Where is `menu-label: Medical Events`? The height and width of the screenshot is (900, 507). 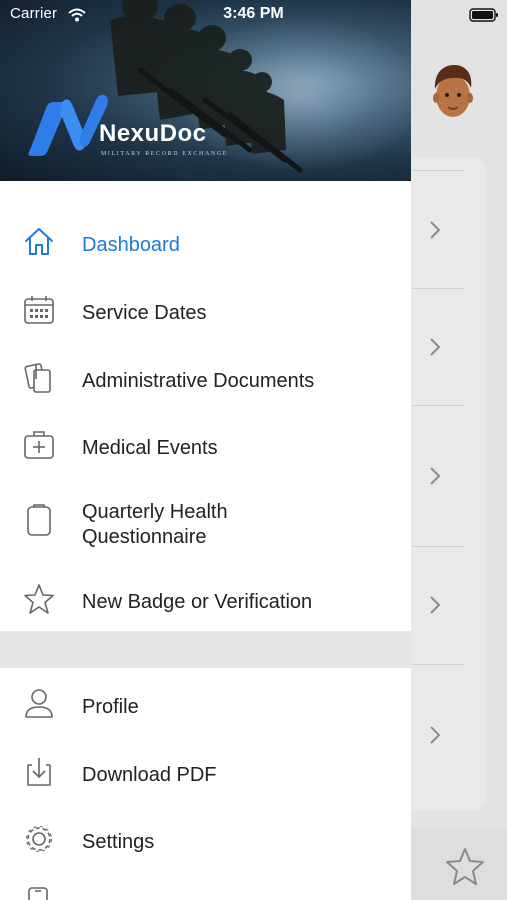 menu-label: Medical Events is located at coordinates (150, 448).